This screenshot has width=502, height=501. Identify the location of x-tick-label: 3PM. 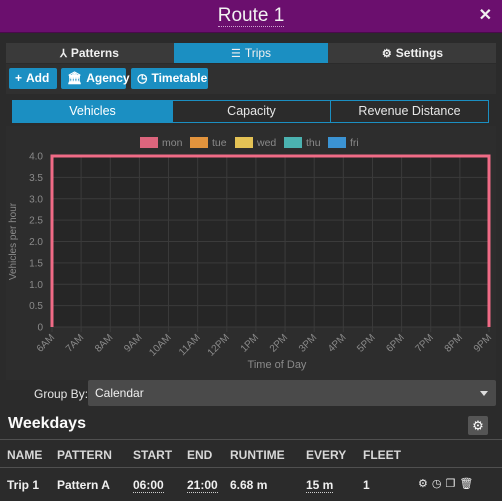
(308, 343).